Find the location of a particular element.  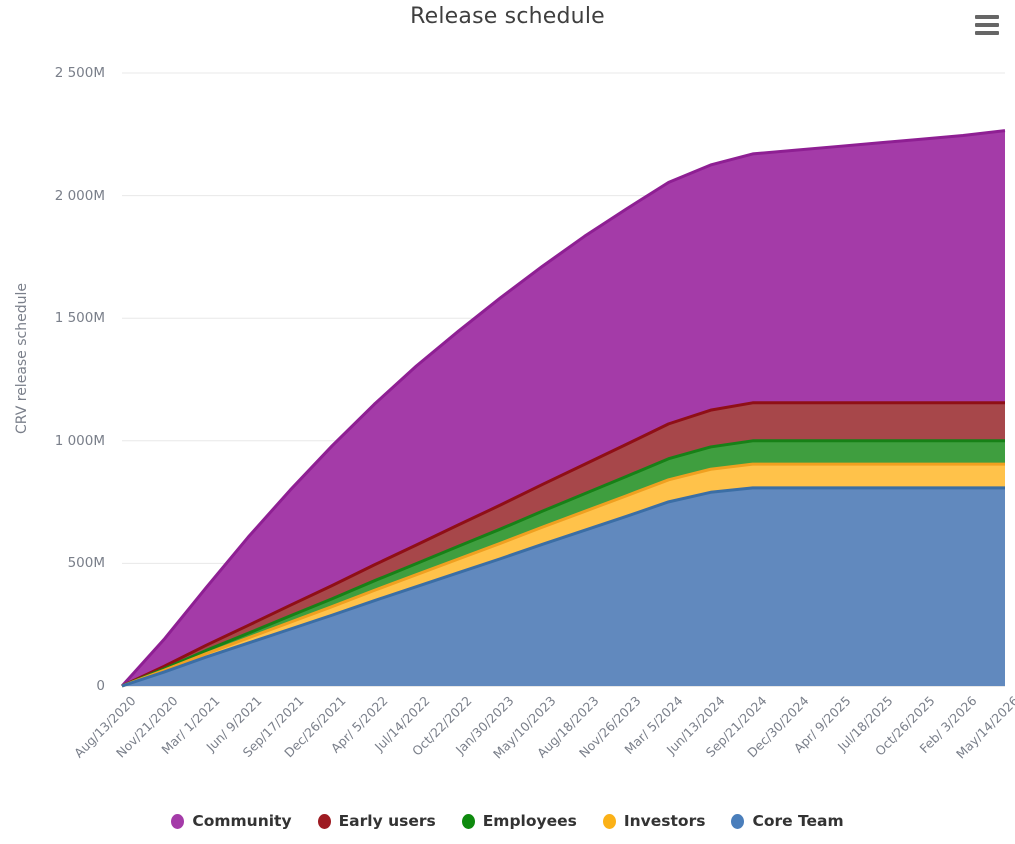

legend-label: Core Team is located at coordinates (798, 821).